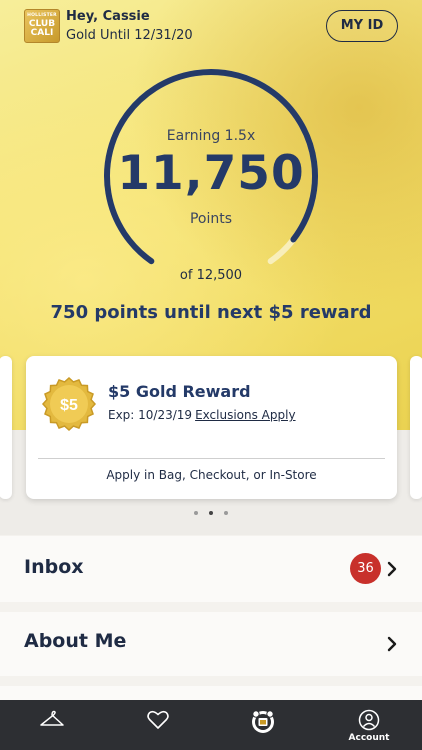 This screenshot has width=422, height=750. Describe the element at coordinates (392, 569) in the screenshot. I see `inbox-chevron-right-icon` at that location.